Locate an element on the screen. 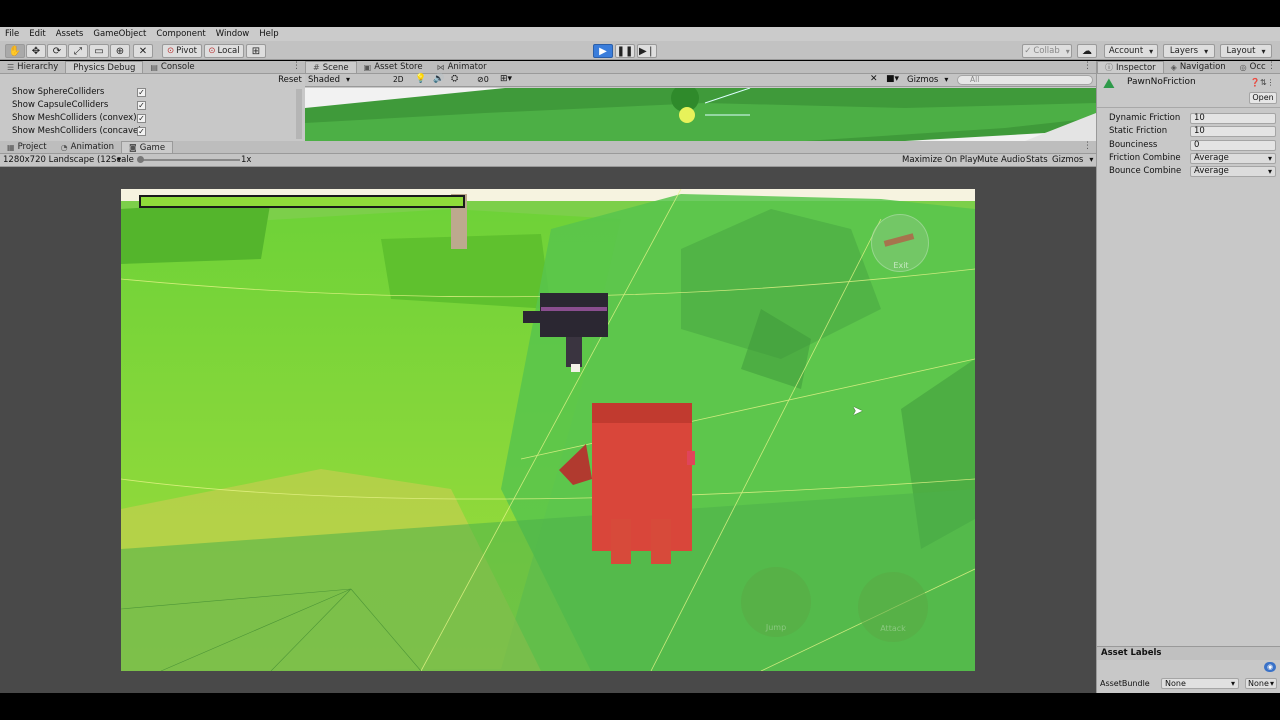 This screenshot has width=1280, height=720. exit-icon is located at coordinates (899, 240).